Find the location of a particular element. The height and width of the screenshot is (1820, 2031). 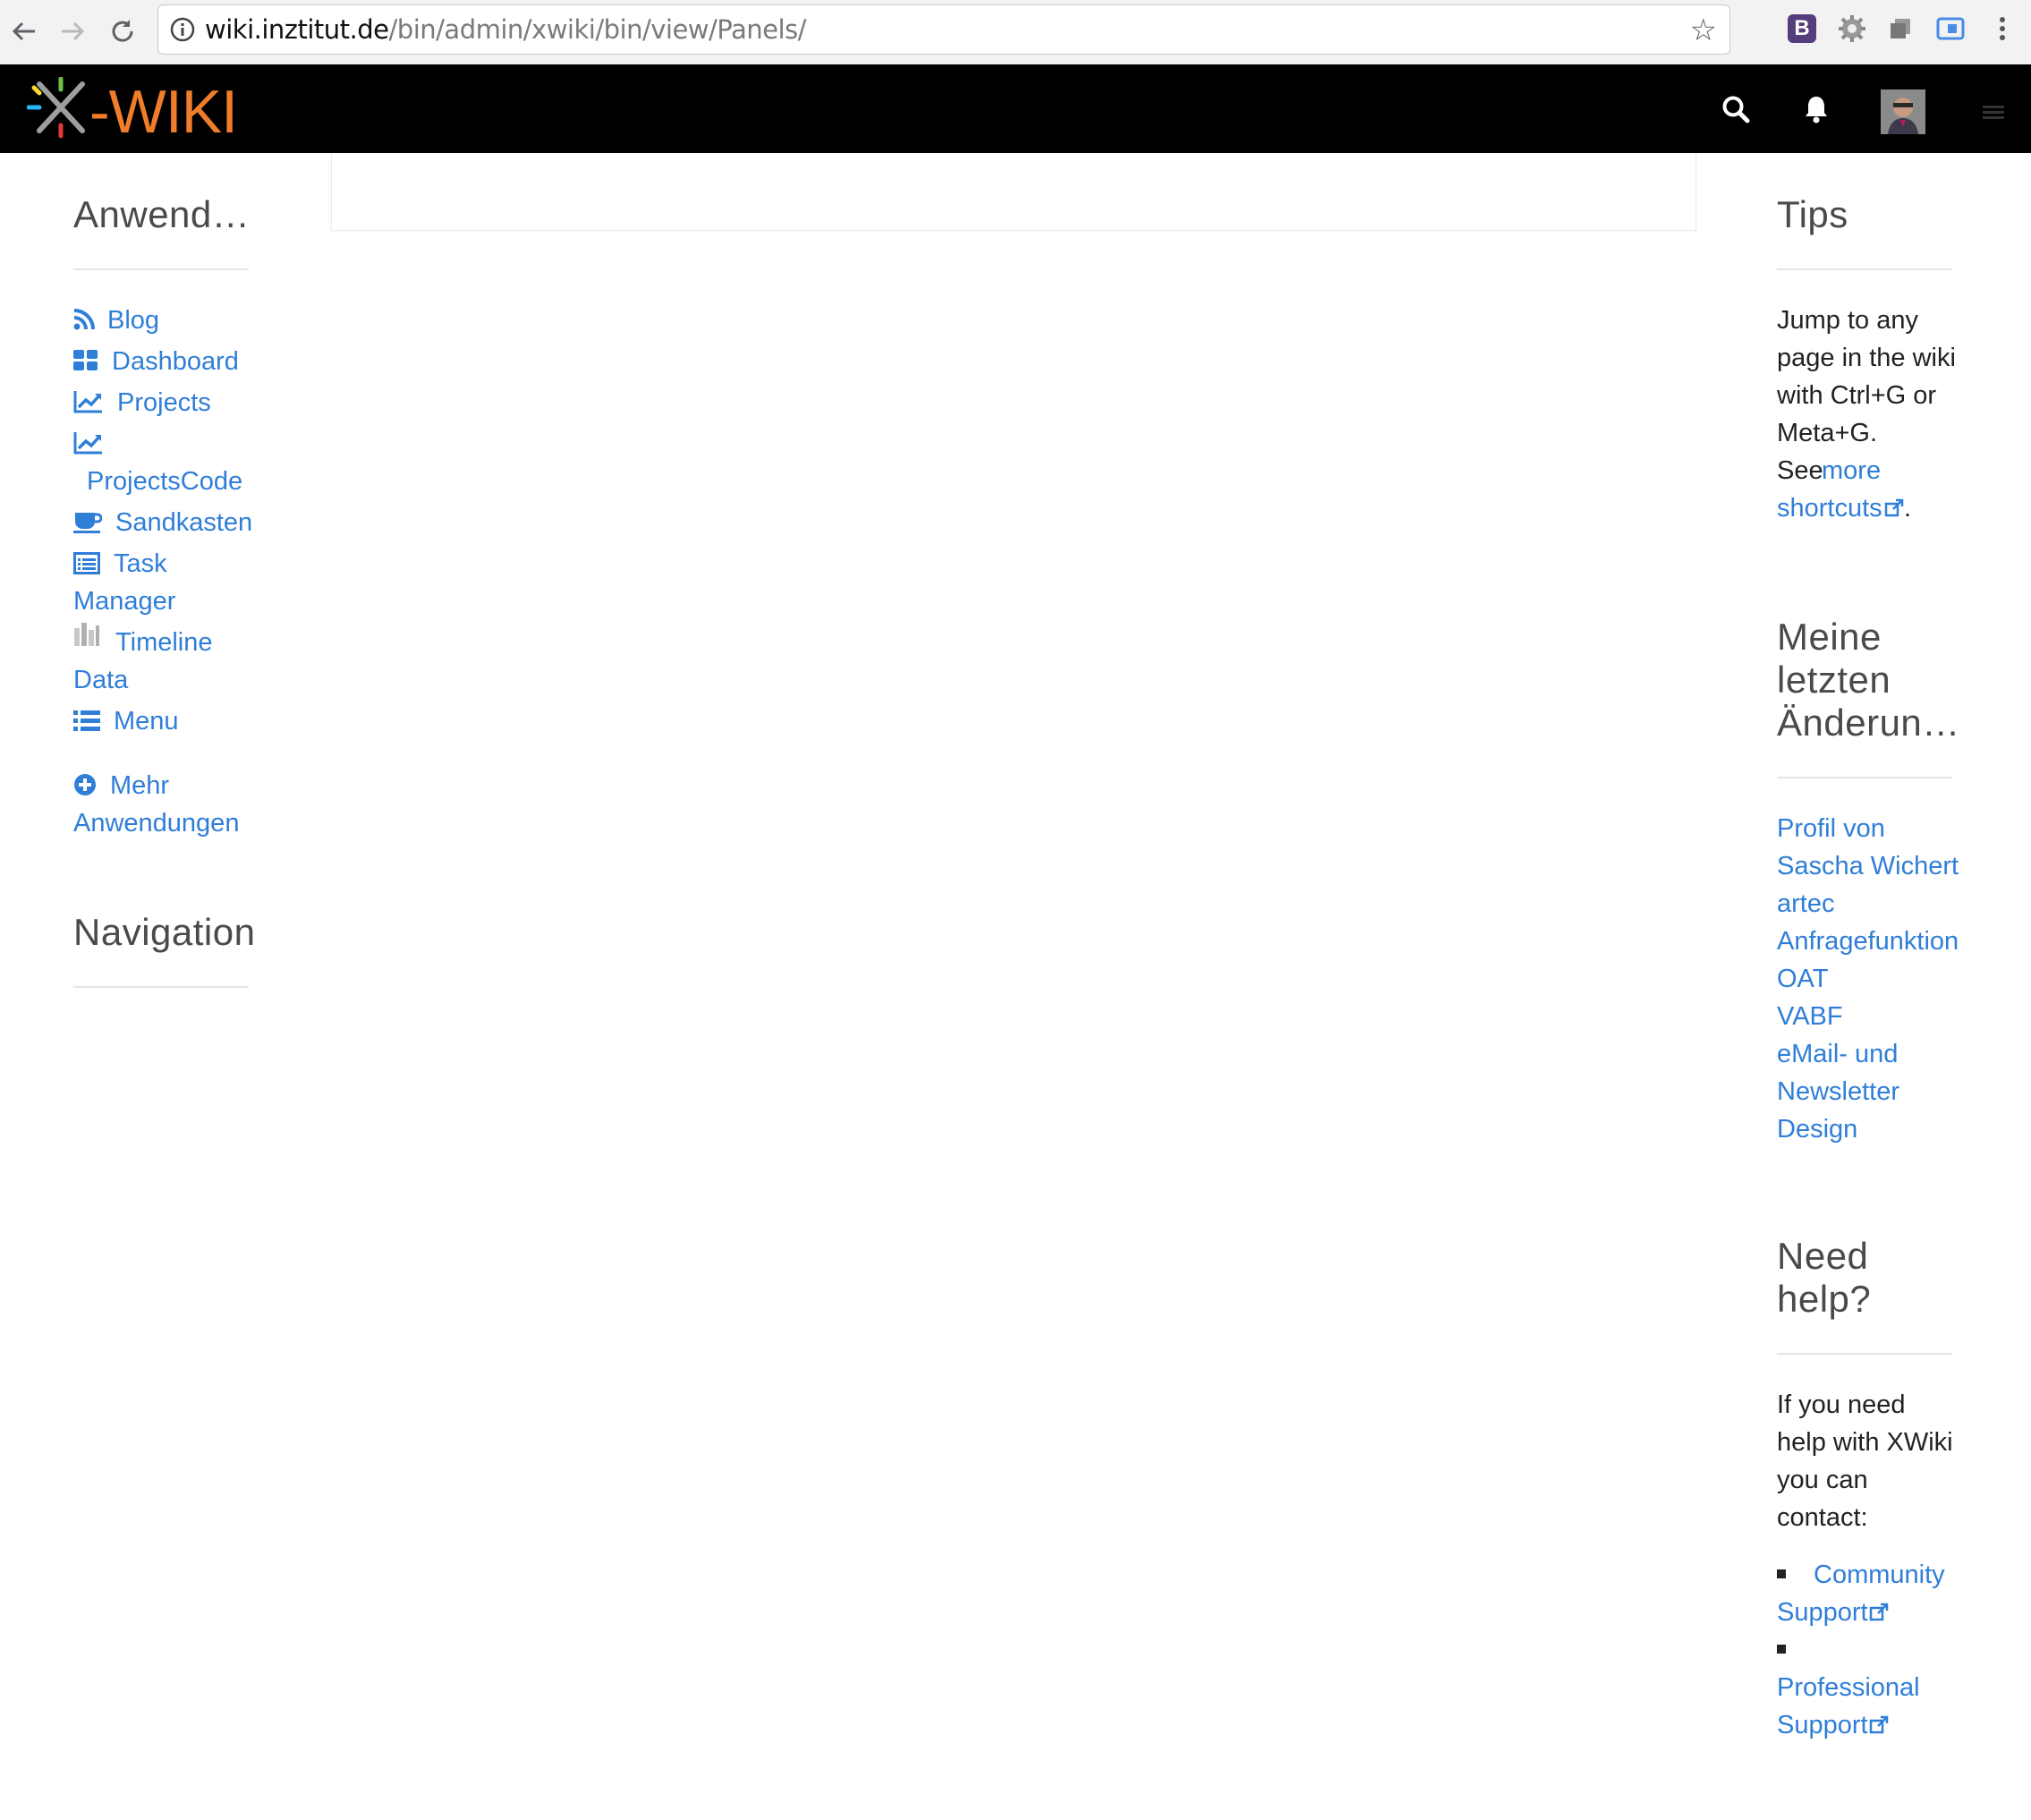

app-link-menu: Menu is located at coordinates (146, 721).